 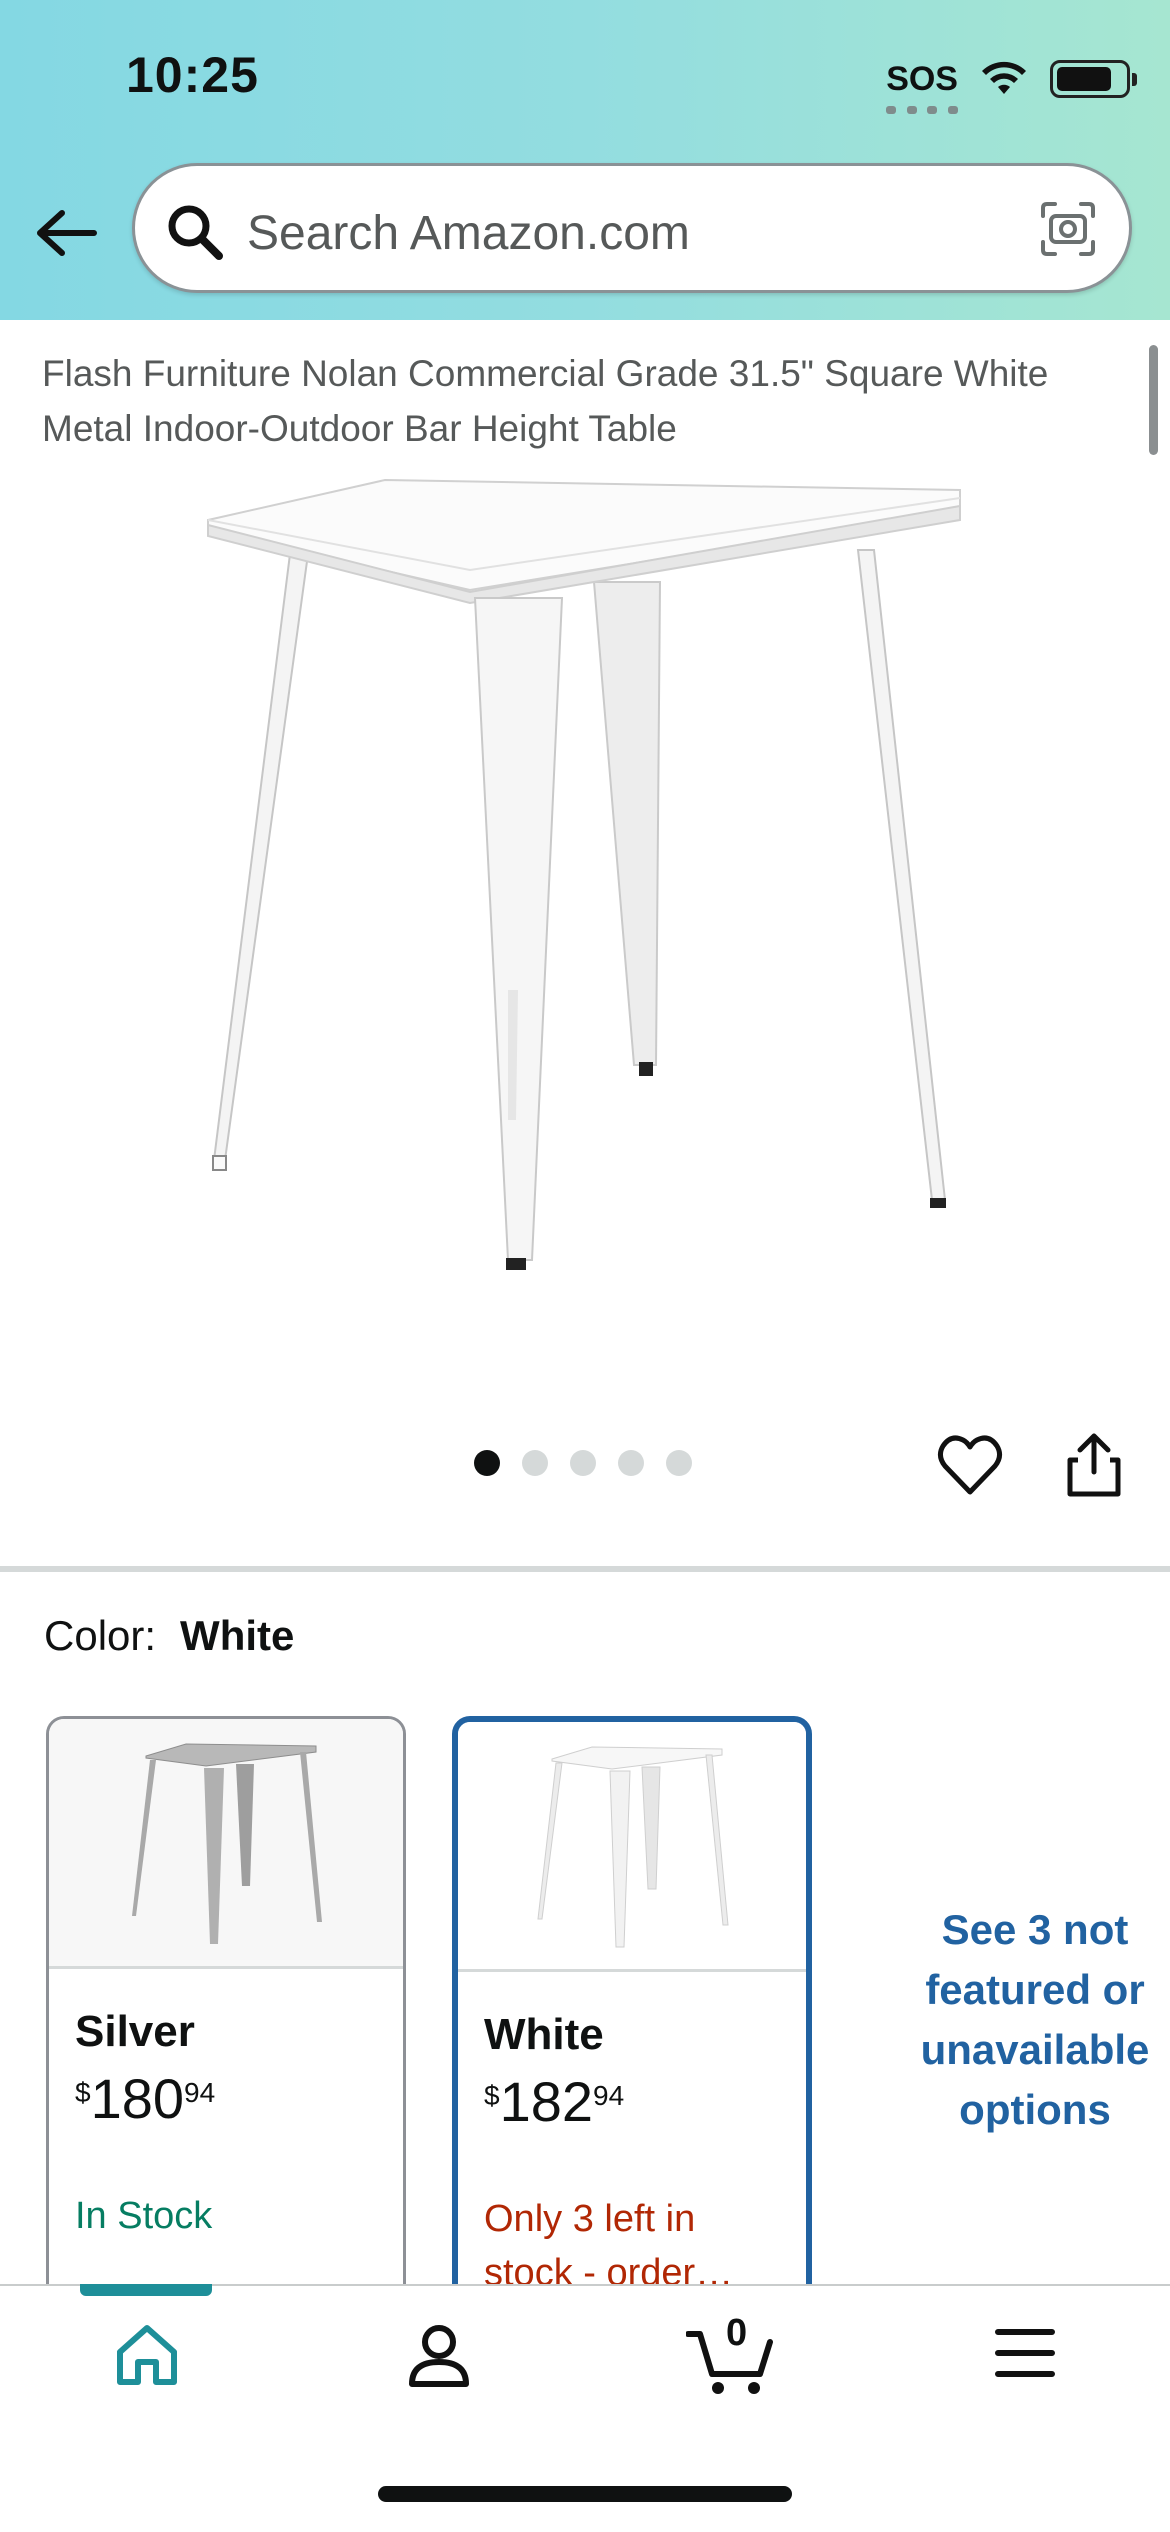 What do you see at coordinates (147, 2355) in the screenshot?
I see `home-icon` at bounding box center [147, 2355].